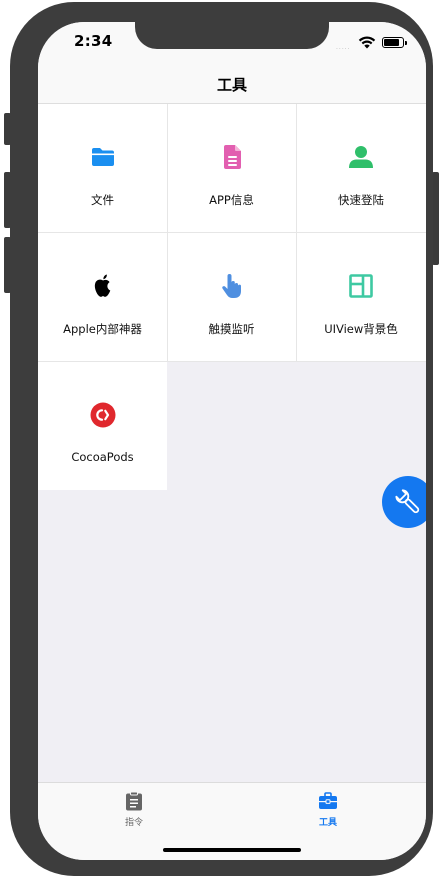 The height and width of the screenshot is (878, 443). I want to click on tool-label: UIView背景色, so click(361, 329).